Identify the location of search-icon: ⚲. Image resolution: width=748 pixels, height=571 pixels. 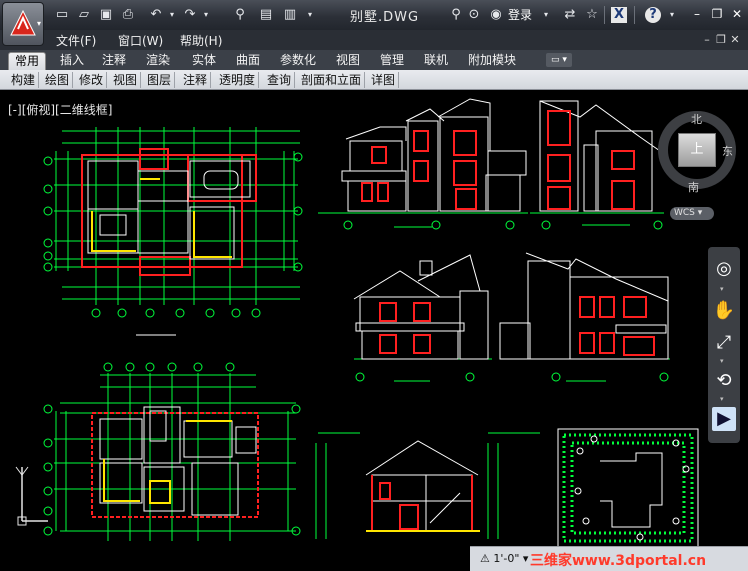
(456, 15).